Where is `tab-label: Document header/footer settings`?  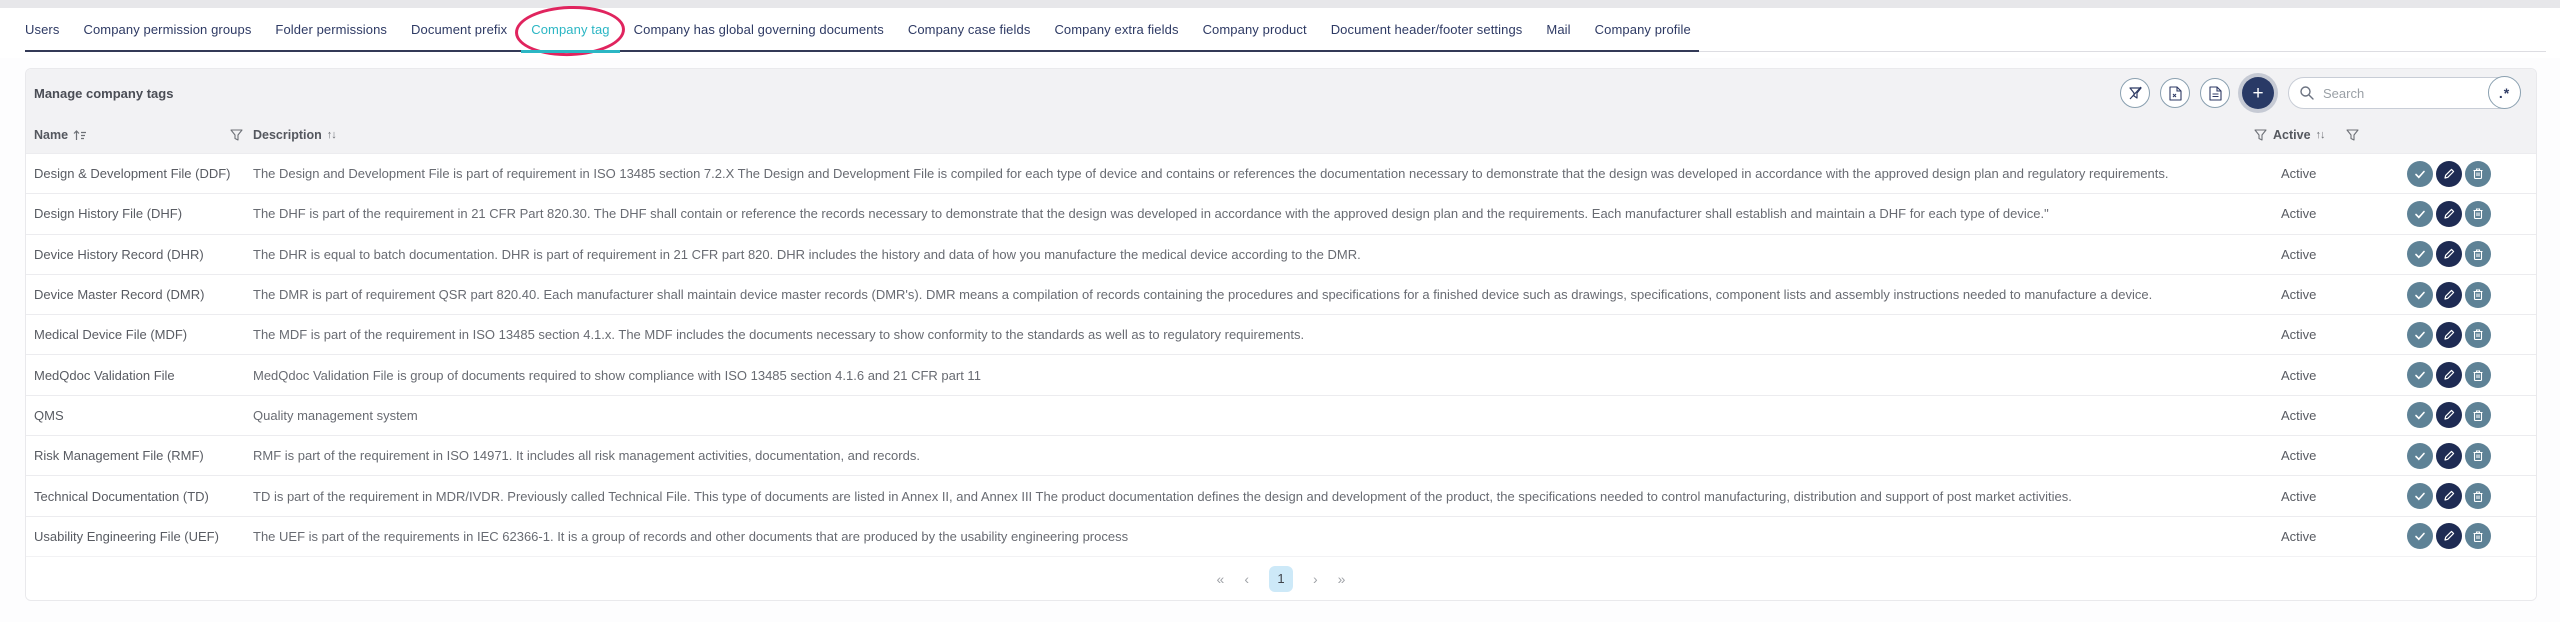
tab-label: Document header/footer settings is located at coordinates (1426, 29).